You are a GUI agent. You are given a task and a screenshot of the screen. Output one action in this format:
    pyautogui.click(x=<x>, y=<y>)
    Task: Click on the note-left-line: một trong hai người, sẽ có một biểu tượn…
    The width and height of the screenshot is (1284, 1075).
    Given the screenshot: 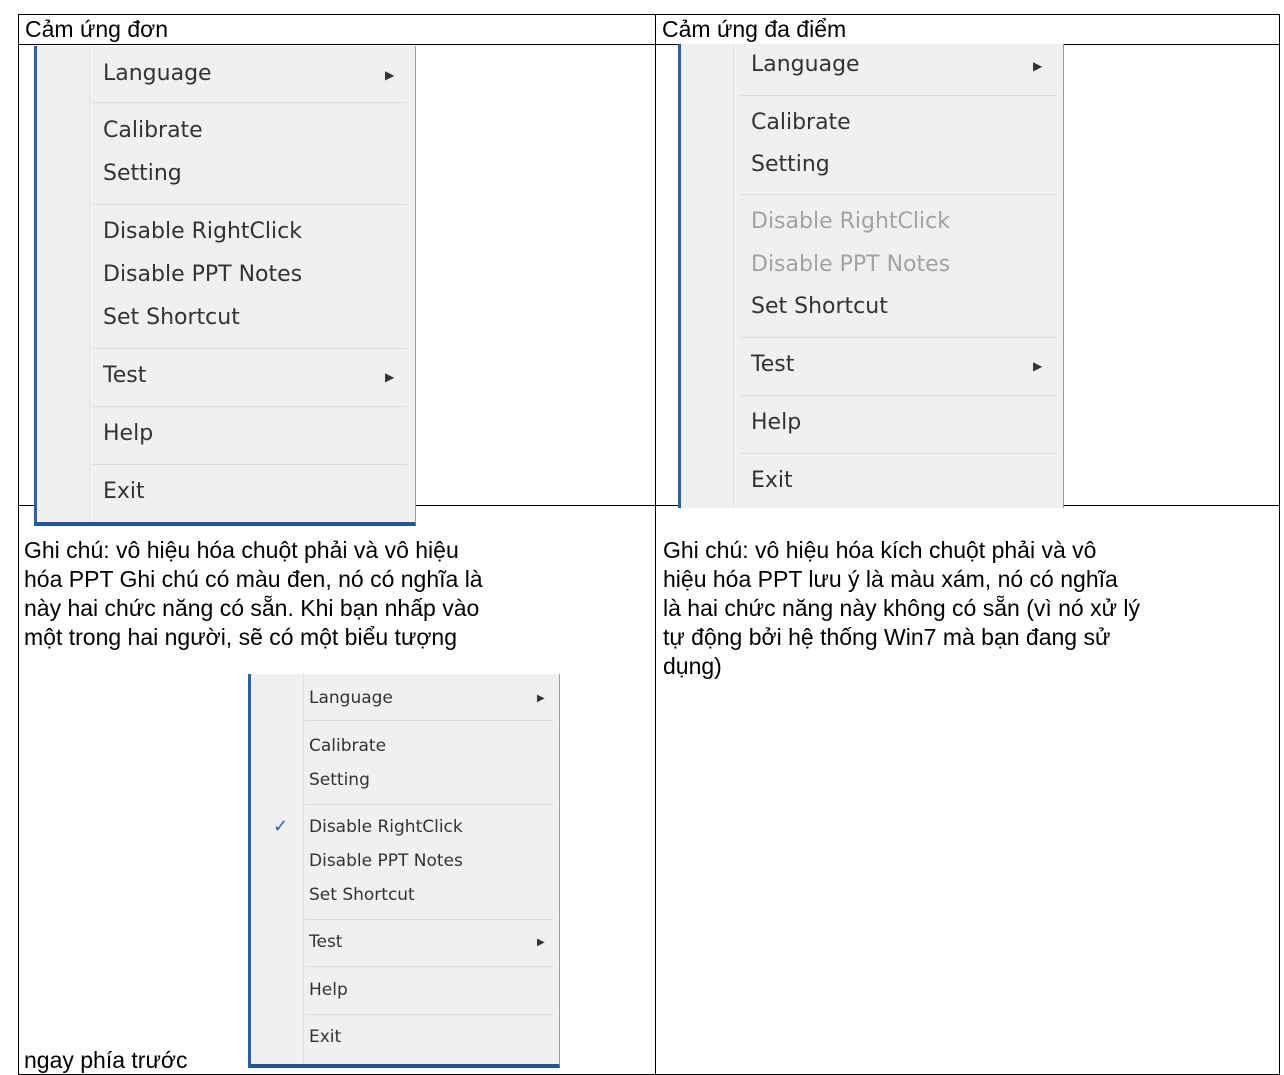 What is the action you would take?
    pyautogui.click(x=241, y=637)
    